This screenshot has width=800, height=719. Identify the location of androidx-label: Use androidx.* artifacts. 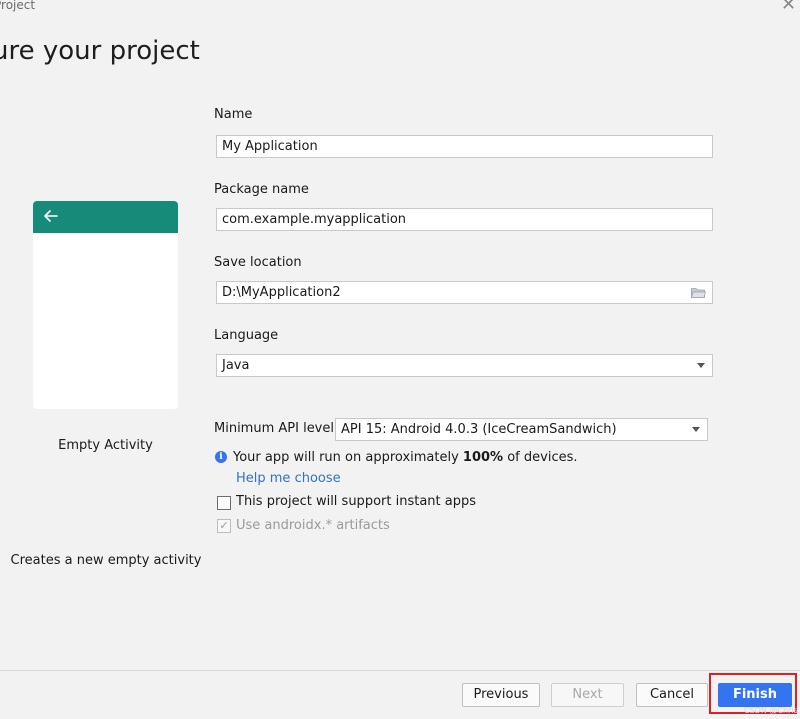
(313, 525).